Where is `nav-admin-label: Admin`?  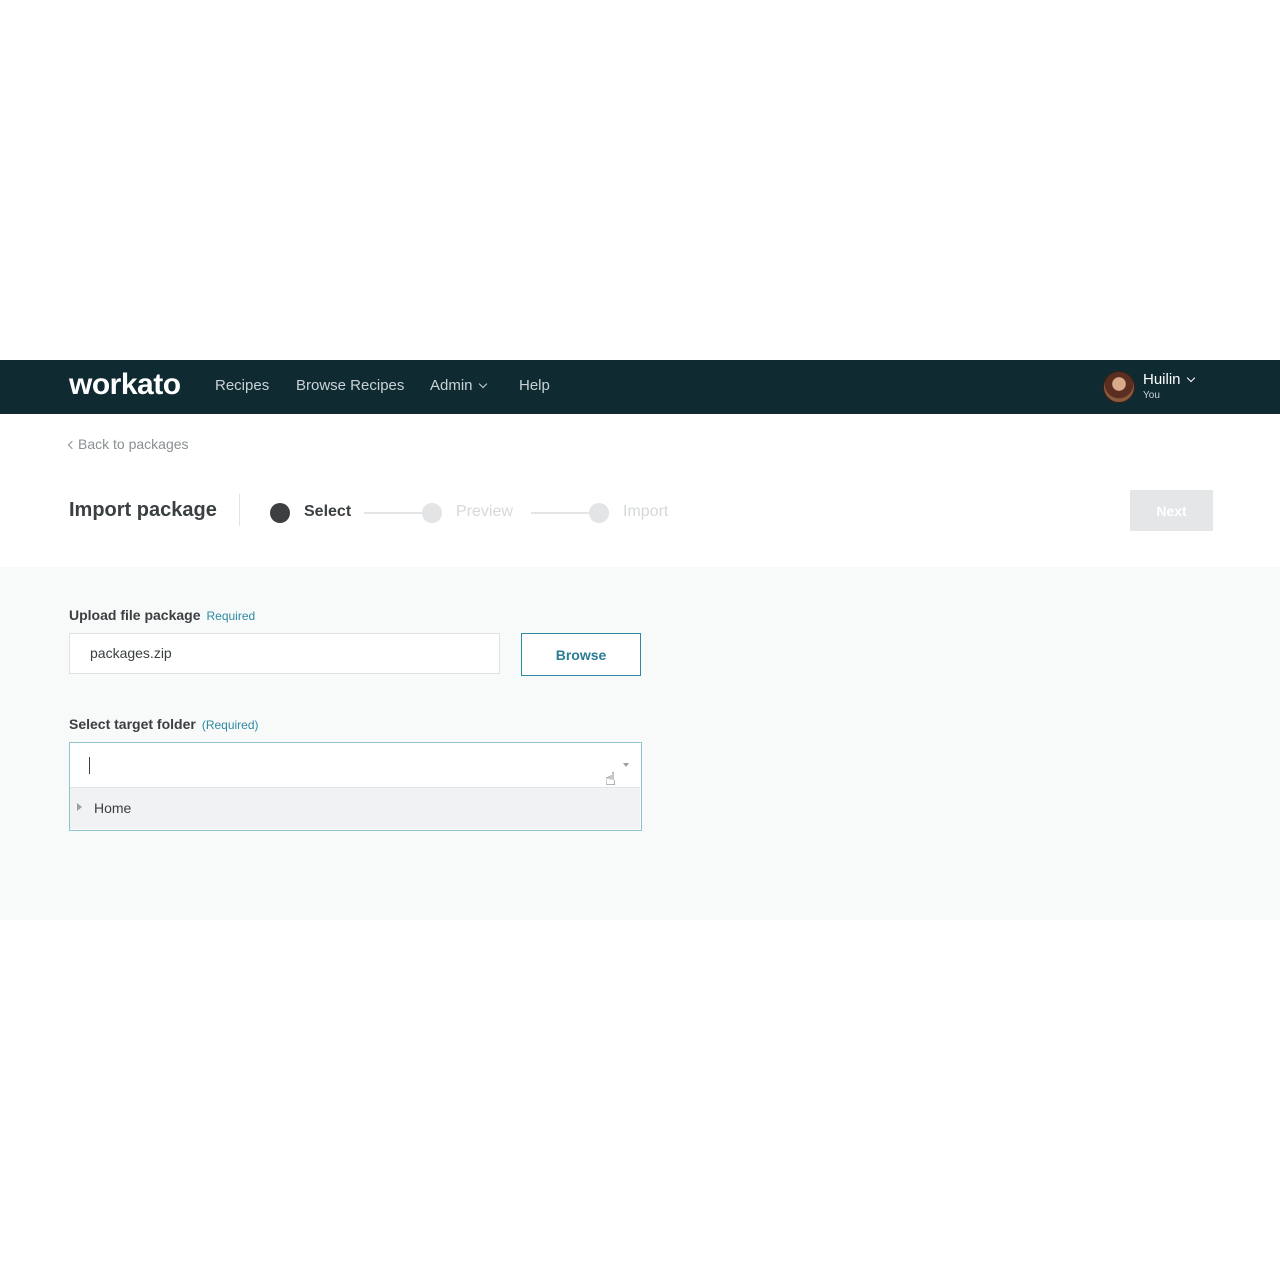 nav-admin-label: Admin is located at coordinates (451, 385).